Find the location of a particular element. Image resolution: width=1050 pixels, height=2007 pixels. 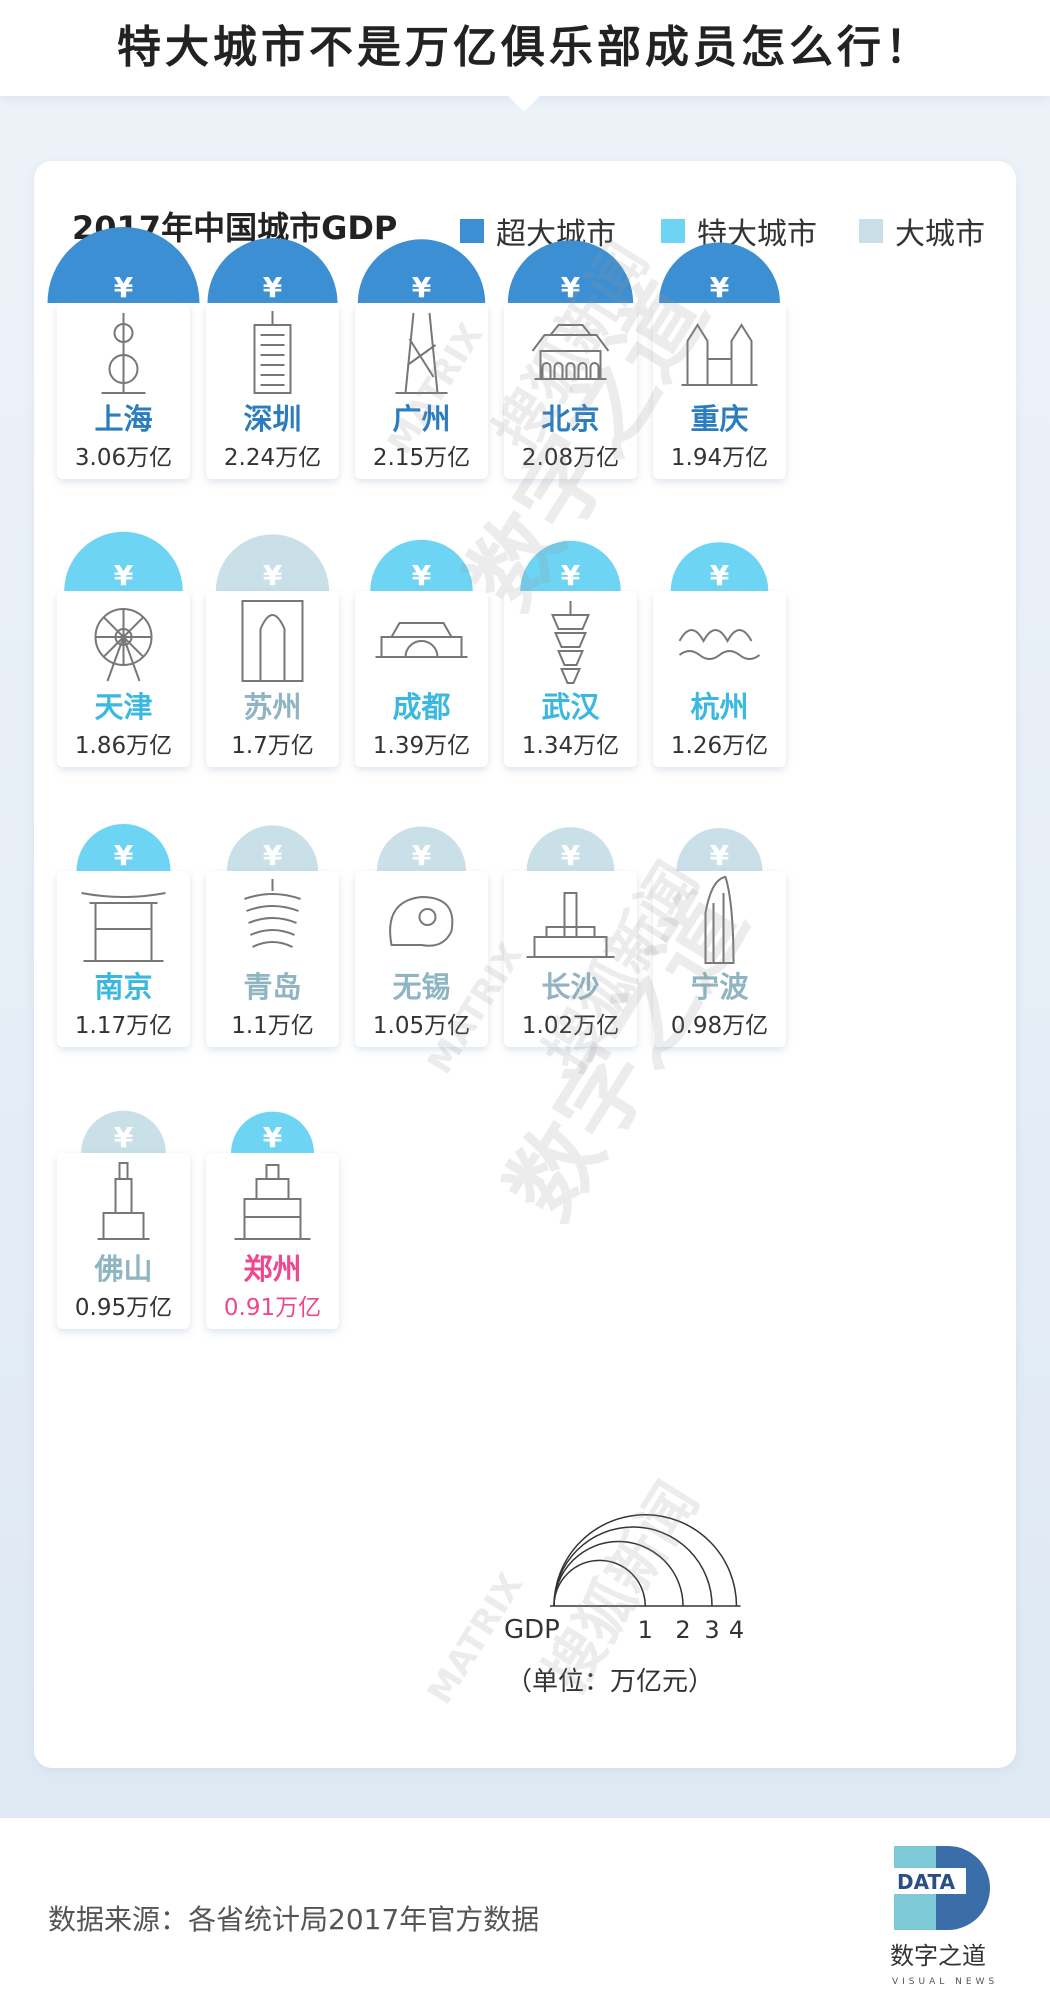

city-card: ¥ 无锡 1.05万亿 is located at coordinates (421, 936).